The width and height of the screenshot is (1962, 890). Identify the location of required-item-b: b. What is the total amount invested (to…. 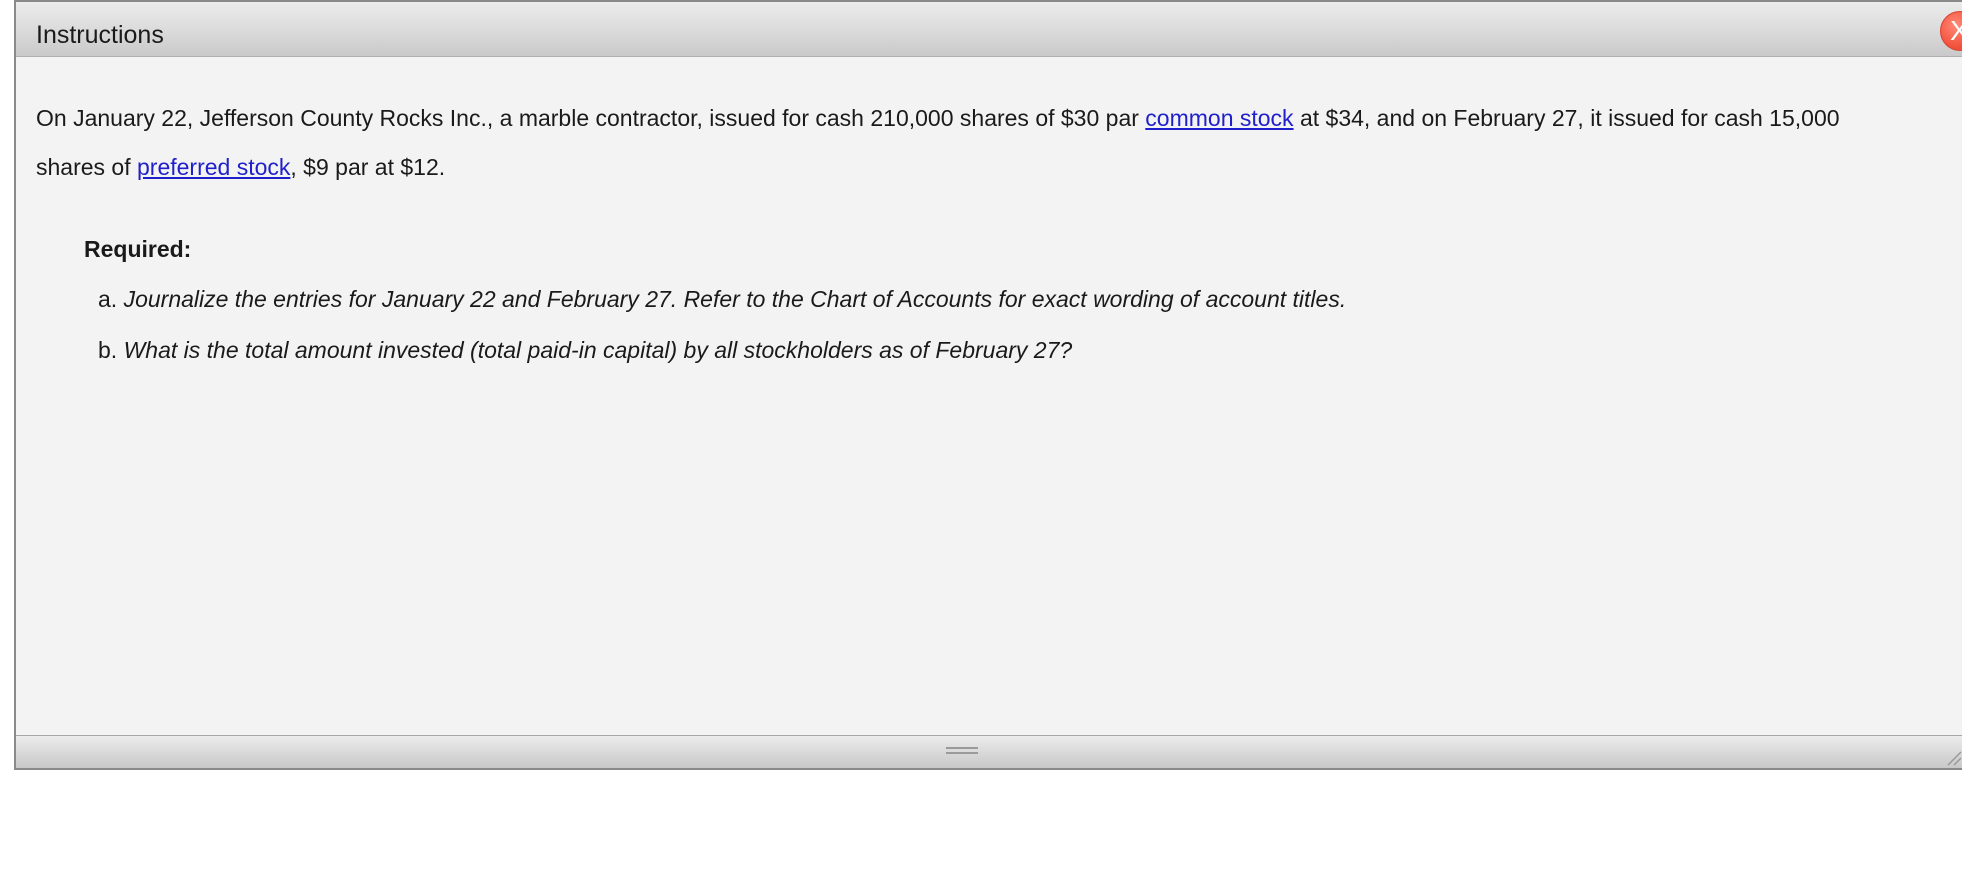
(722, 350).